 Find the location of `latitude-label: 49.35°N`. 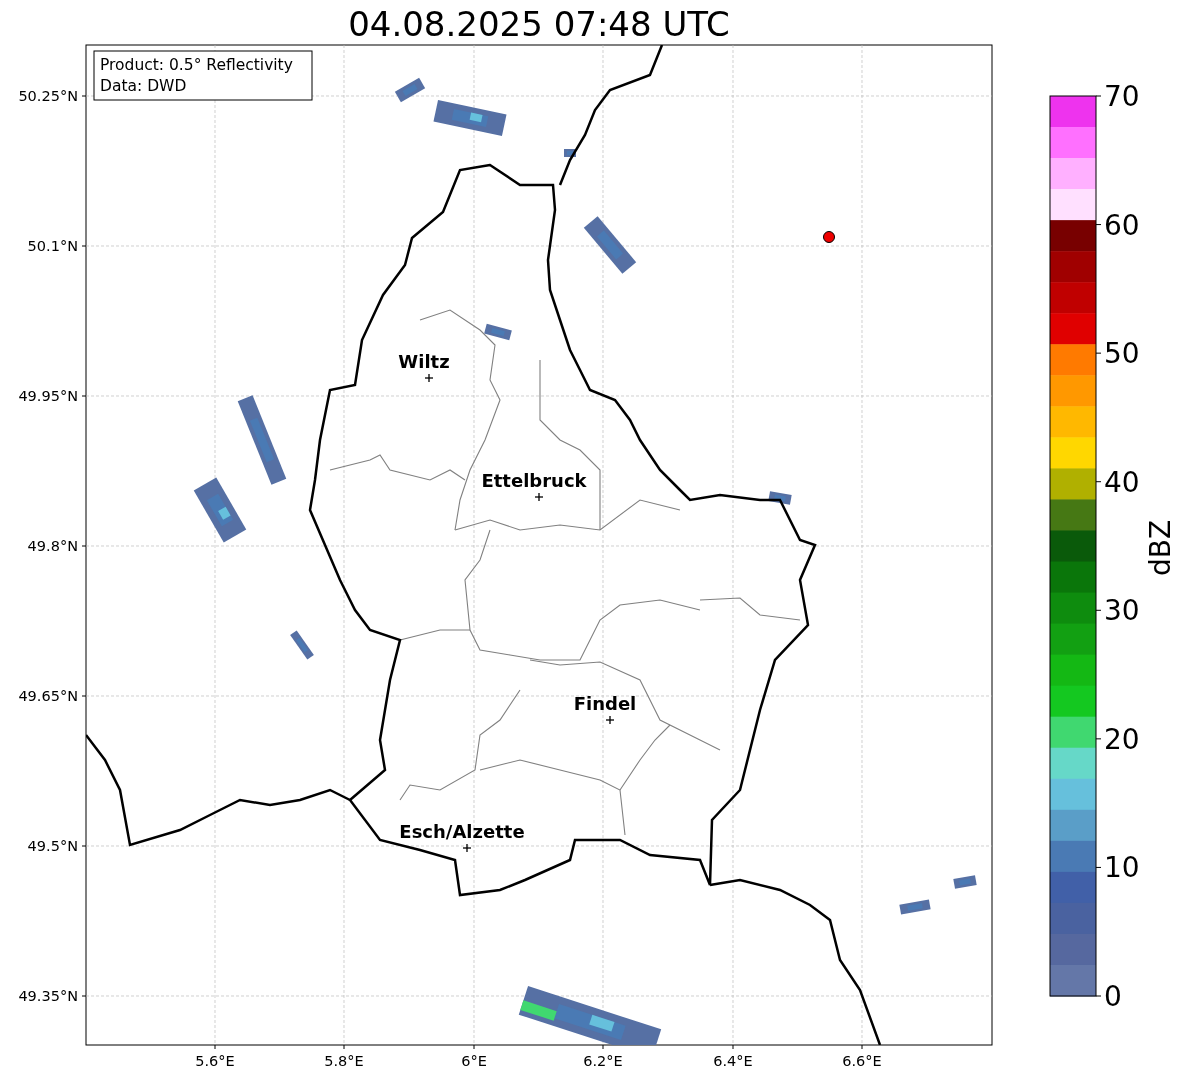

latitude-label: 49.35°N is located at coordinates (48, 996).